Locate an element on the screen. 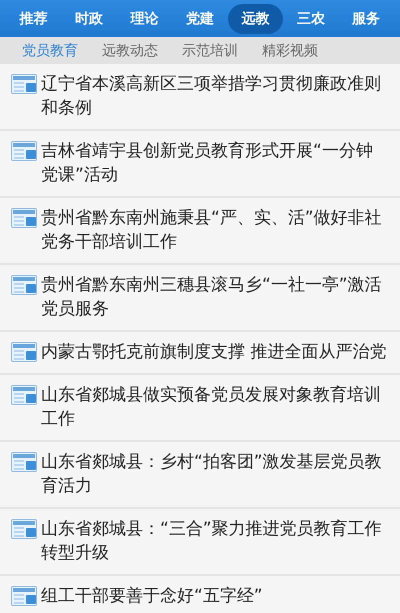 This screenshot has height=613, width=400. article-item: 吉林省靖宇县创新党员教育形式开展“一分钟党课”活动 is located at coordinates (200, 164).